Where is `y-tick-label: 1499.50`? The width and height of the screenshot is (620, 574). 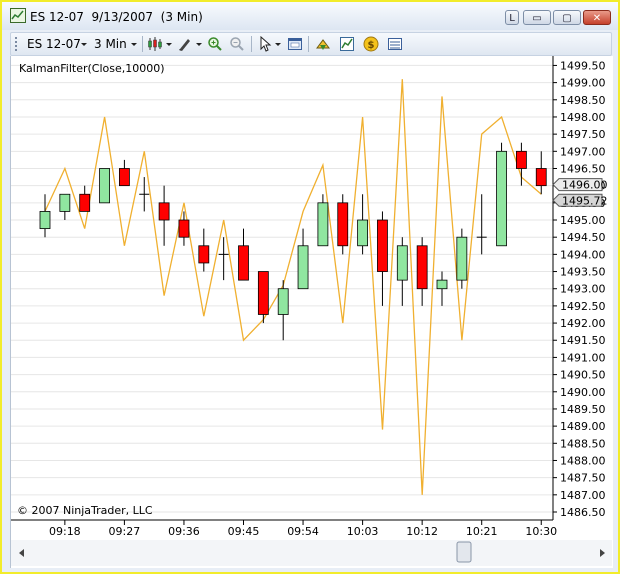
y-tick-label: 1499.50 is located at coordinates (583, 65).